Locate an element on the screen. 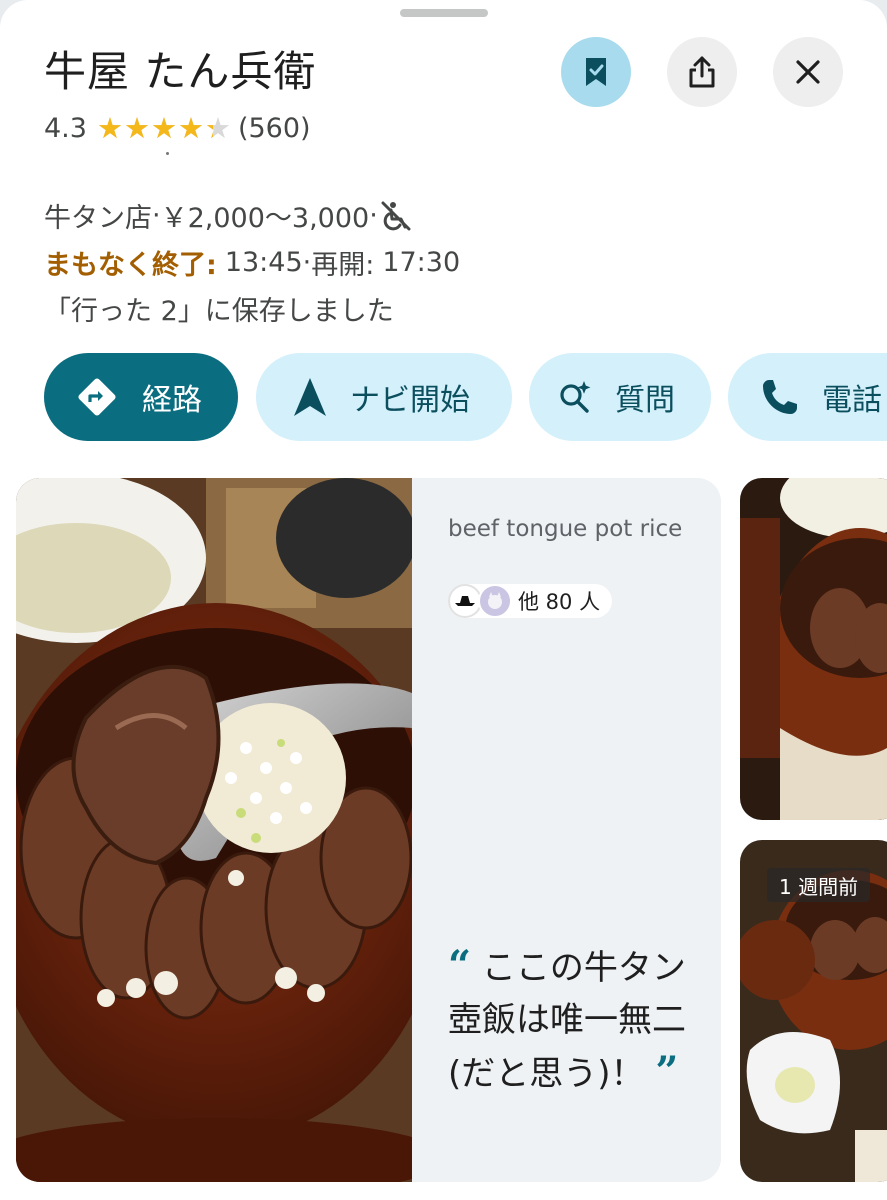  navigation-arrow-icon is located at coordinates (310, 397).